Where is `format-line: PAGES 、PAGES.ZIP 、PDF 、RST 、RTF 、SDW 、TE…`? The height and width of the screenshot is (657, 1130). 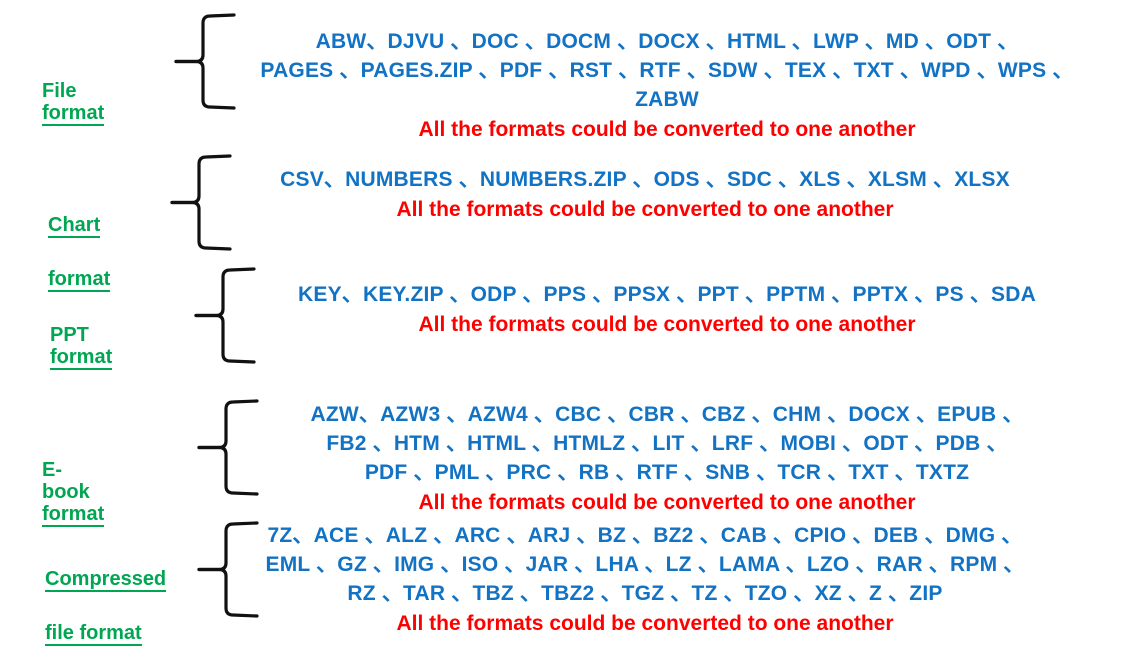 format-line: PAGES 、PAGES.ZIP 、PDF 、RST 、RTF 、SDW 、TE… is located at coordinates (667, 70).